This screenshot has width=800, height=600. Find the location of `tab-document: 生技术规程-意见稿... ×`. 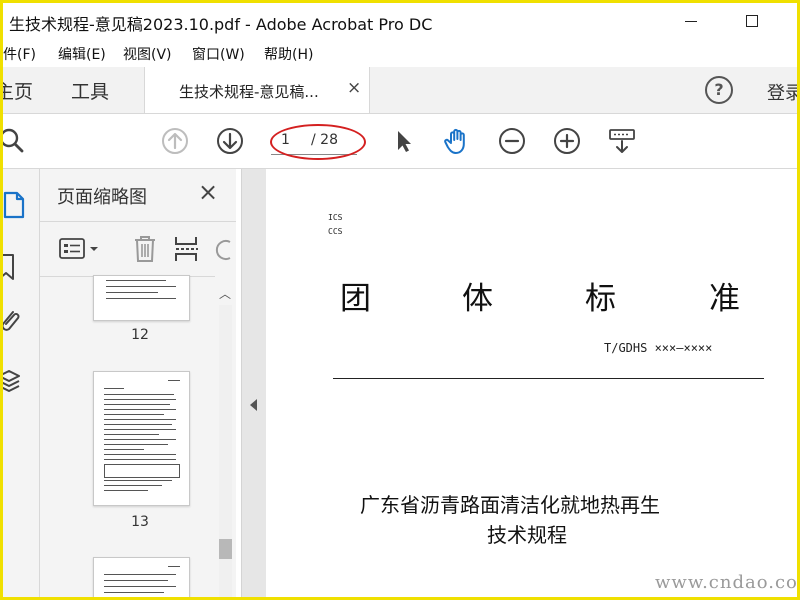

tab-document: 生技术规程-意见稿... × is located at coordinates (257, 90).